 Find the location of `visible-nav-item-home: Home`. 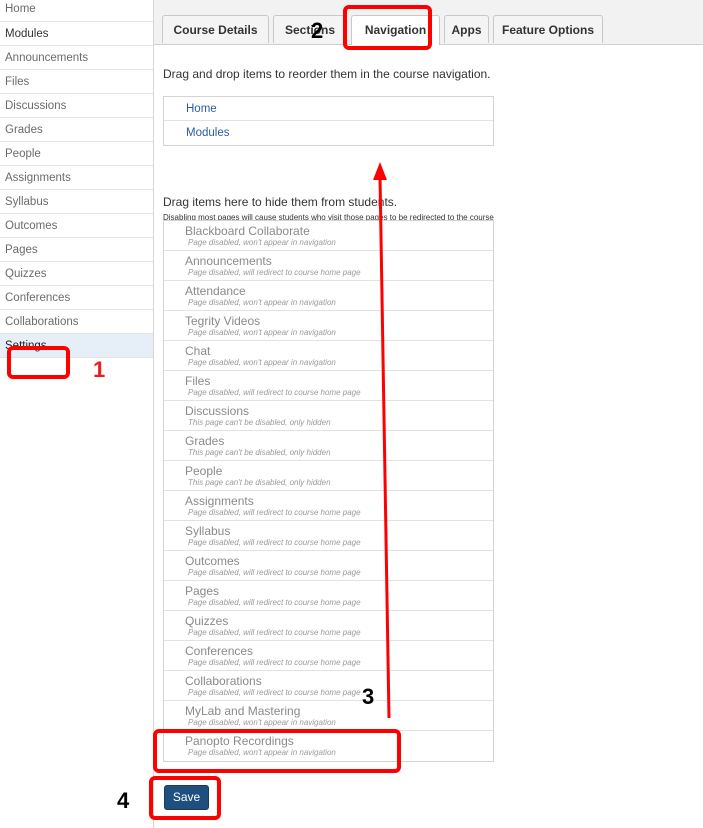

visible-nav-item-home: Home is located at coordinates (328, 109).